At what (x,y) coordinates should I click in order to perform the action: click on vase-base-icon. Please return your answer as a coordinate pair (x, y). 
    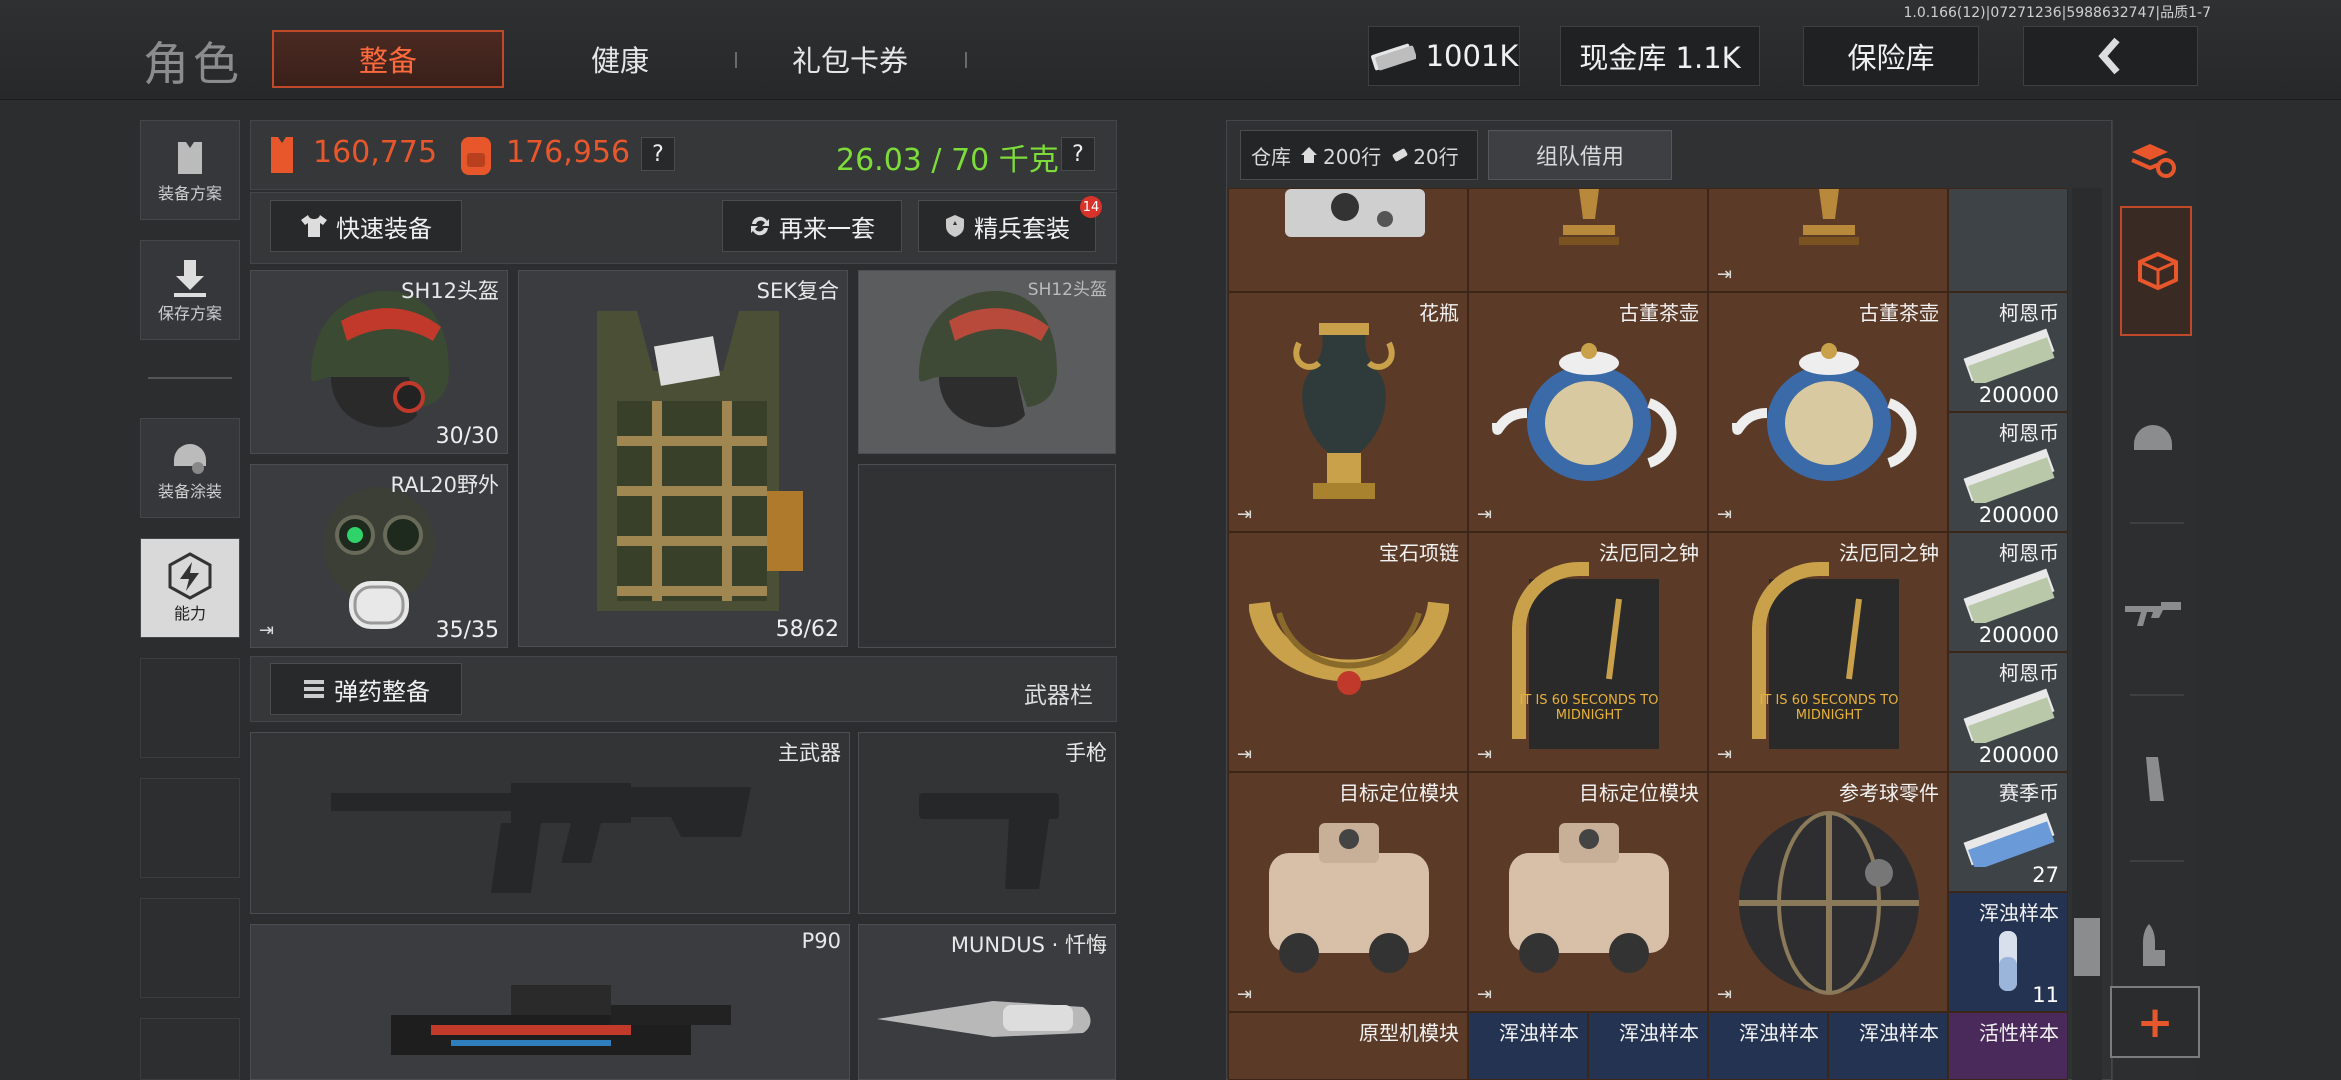
    Looking at the image, I should click on (1829, 217).